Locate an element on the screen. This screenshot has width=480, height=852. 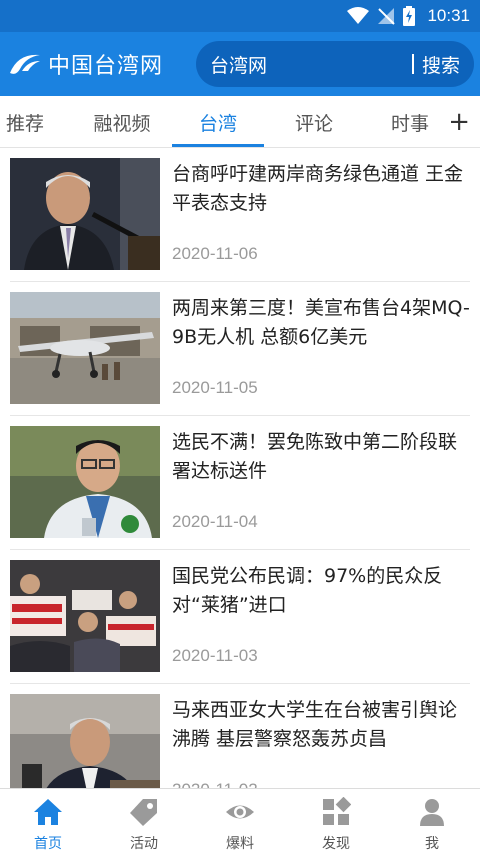
status-bar: 10:31 is located at coordinates (240, 16).